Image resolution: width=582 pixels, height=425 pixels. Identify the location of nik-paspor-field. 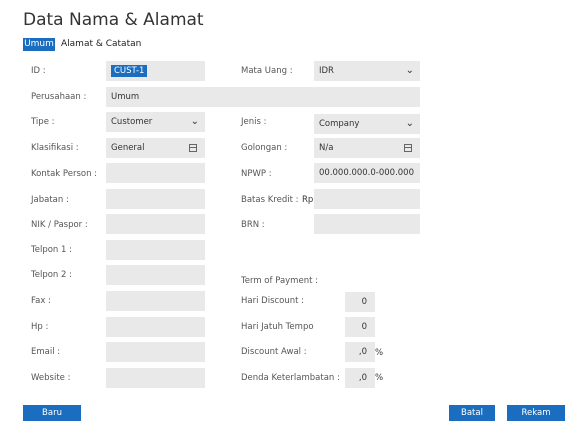
(155, 224).